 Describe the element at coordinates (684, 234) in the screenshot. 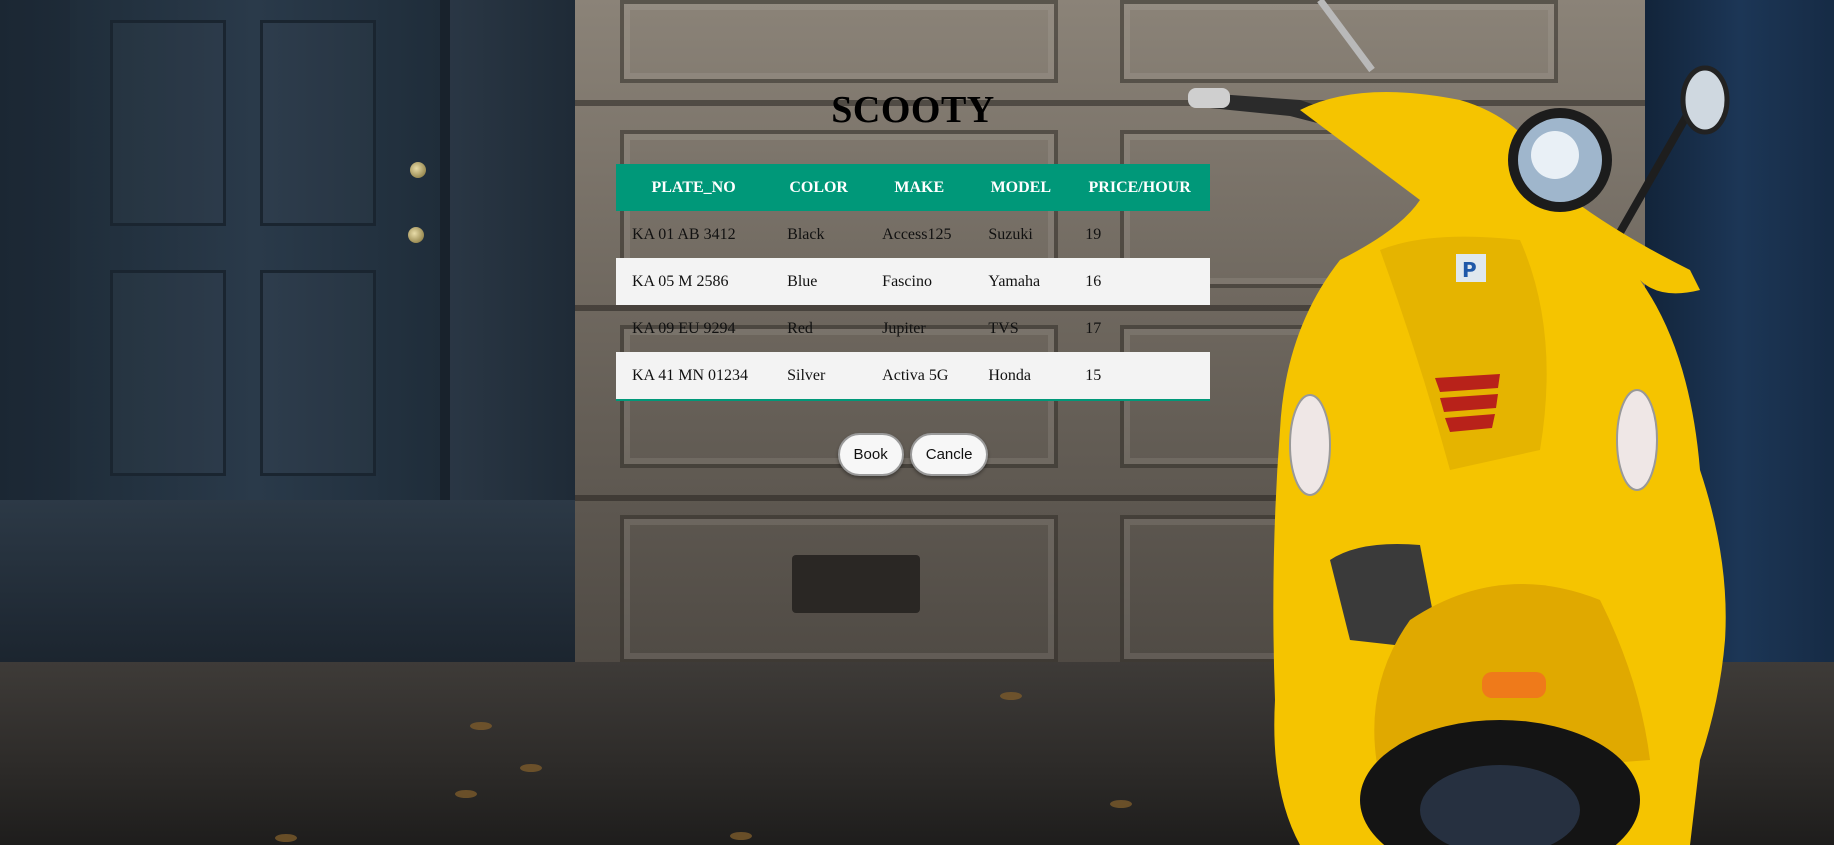

I see `cell-plate-no: KA 01 AB 3412` at that location.